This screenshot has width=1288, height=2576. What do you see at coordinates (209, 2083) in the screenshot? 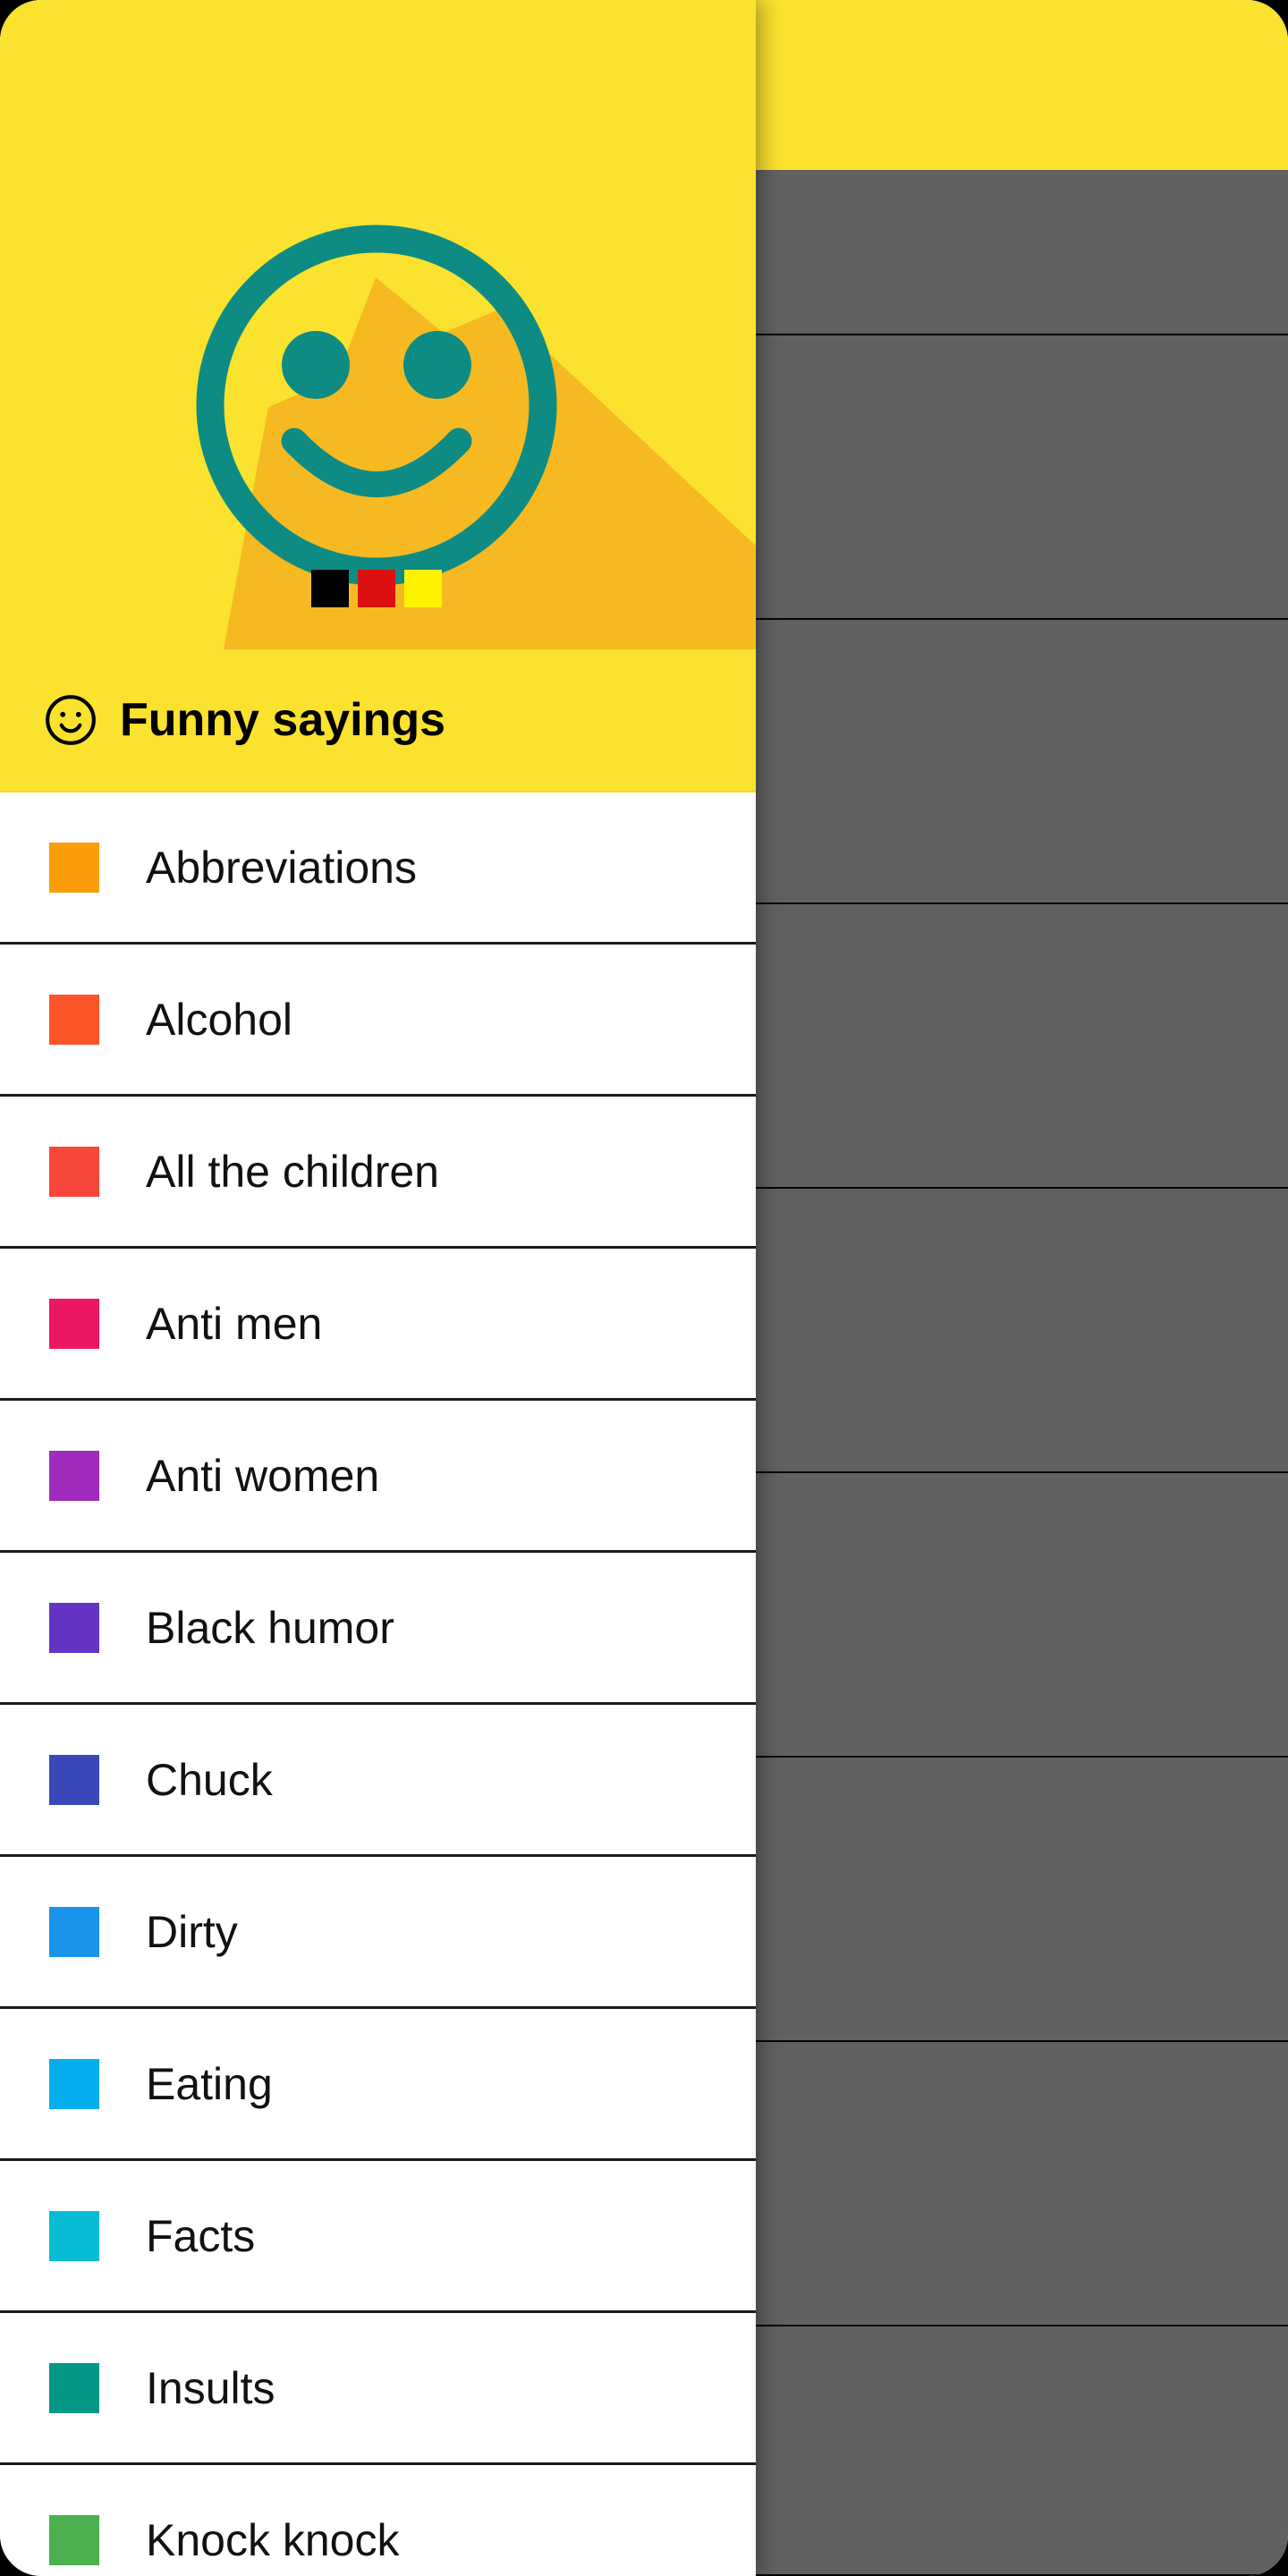
I see `drawer-item-label: Eating` at bounding box center [209, 2083].